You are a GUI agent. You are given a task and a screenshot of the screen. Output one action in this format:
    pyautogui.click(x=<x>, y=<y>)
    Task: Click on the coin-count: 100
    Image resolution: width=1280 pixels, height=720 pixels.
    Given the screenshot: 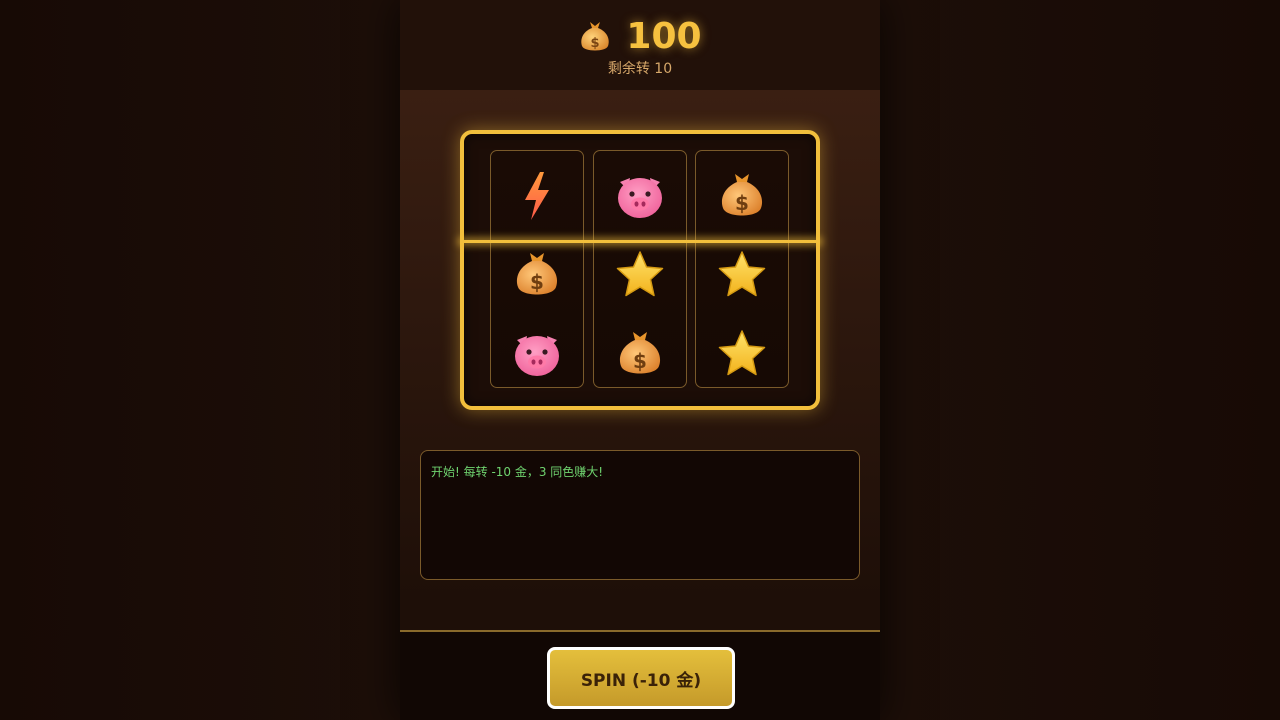 What is the action you would take?
    pyautogui.click(x=664, y=36)
    